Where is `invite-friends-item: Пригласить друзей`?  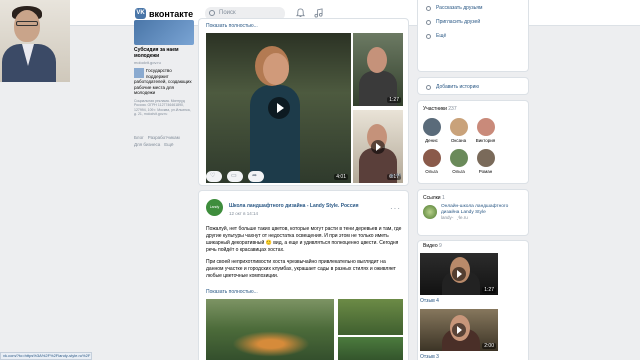
invite-friends-item: Пригласить друзей is located at coordinates (453, 22).